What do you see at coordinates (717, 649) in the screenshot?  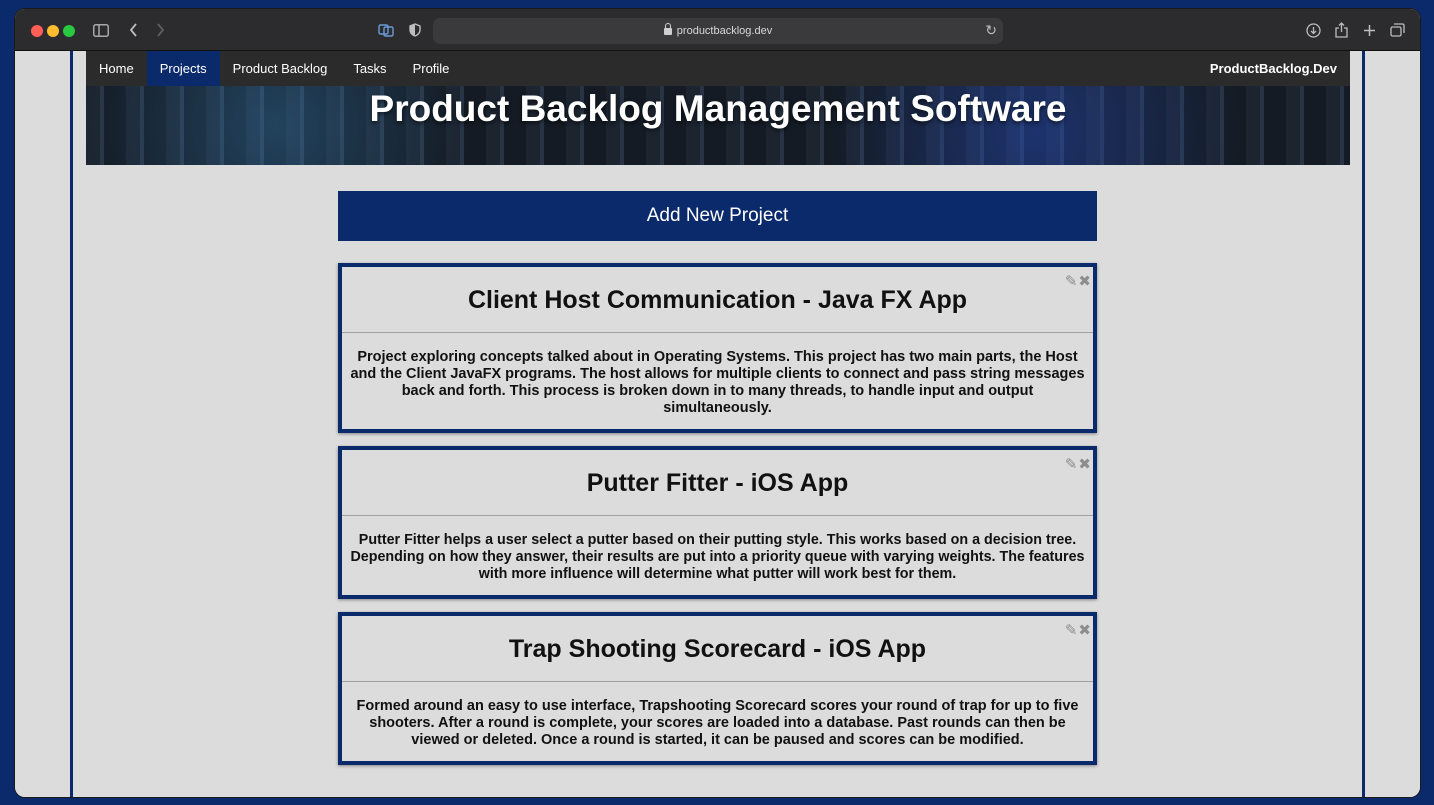 I see `project-title: Trap Shooting Scorecard - iOS App` at bounding box center [717, 649].